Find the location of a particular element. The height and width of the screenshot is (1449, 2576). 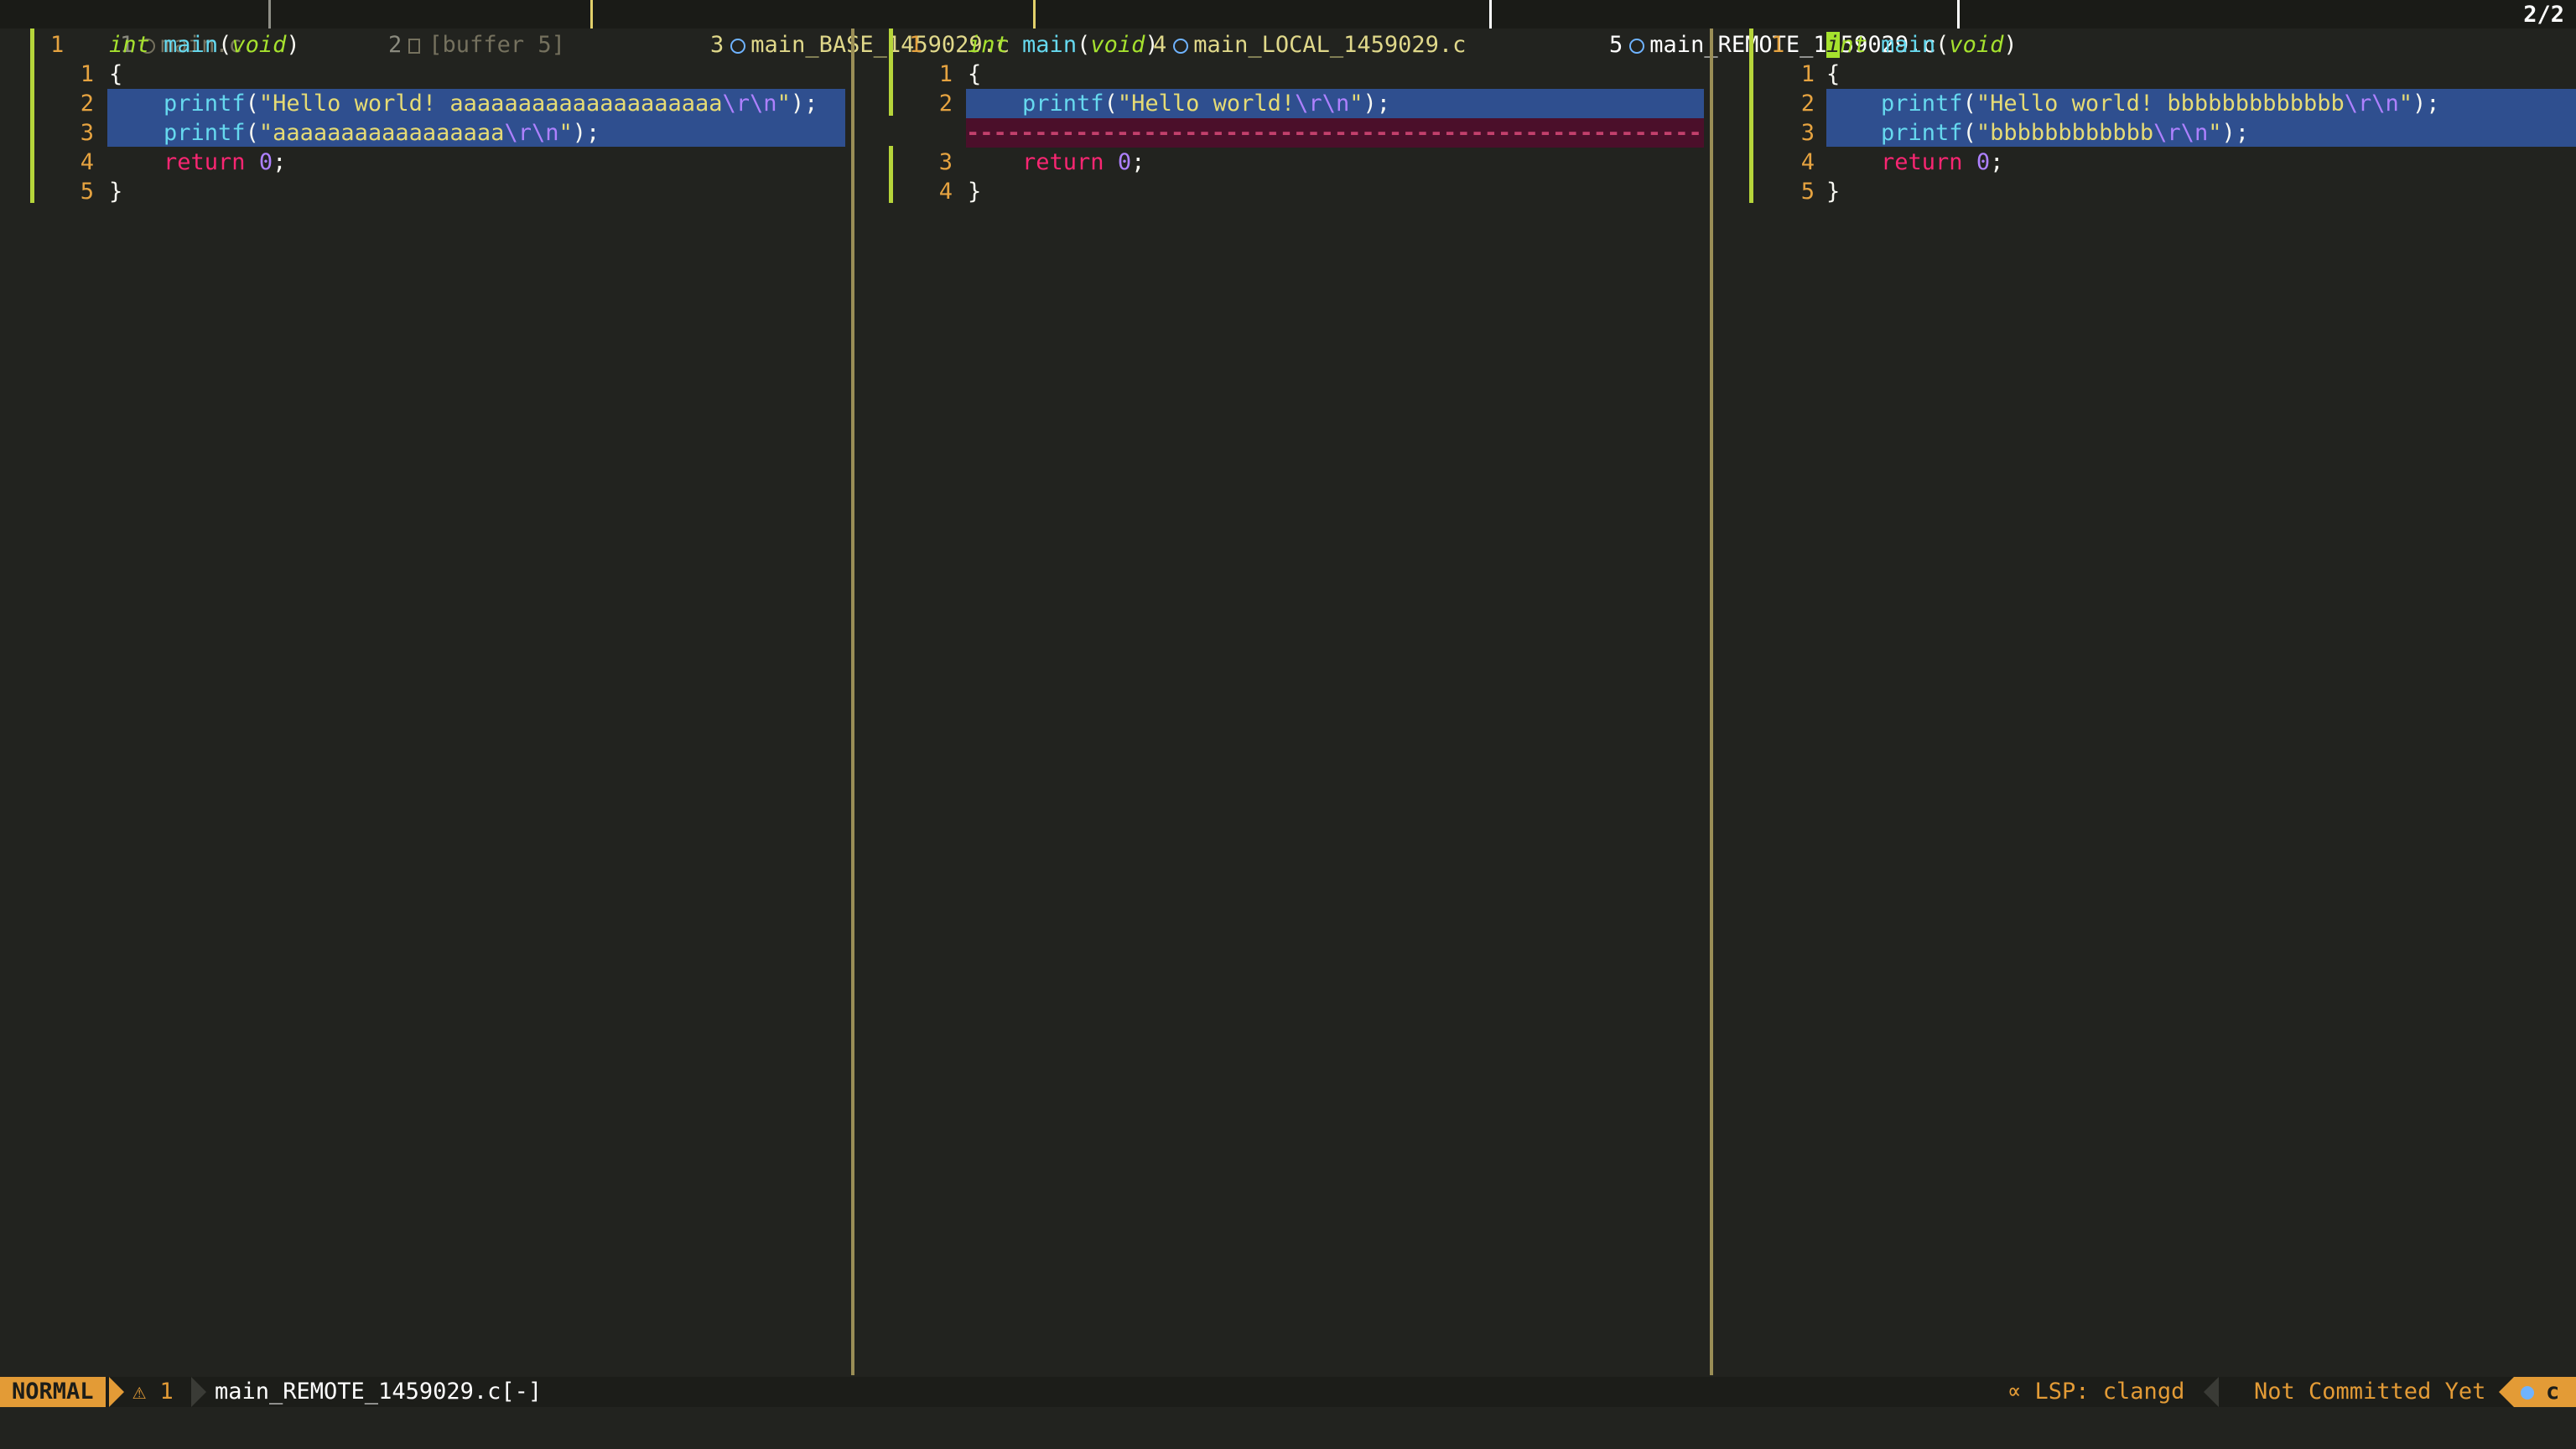

code-line: printf("bbbbbbbbbbbb\r\n"); is located at coordinates (2037, 133).